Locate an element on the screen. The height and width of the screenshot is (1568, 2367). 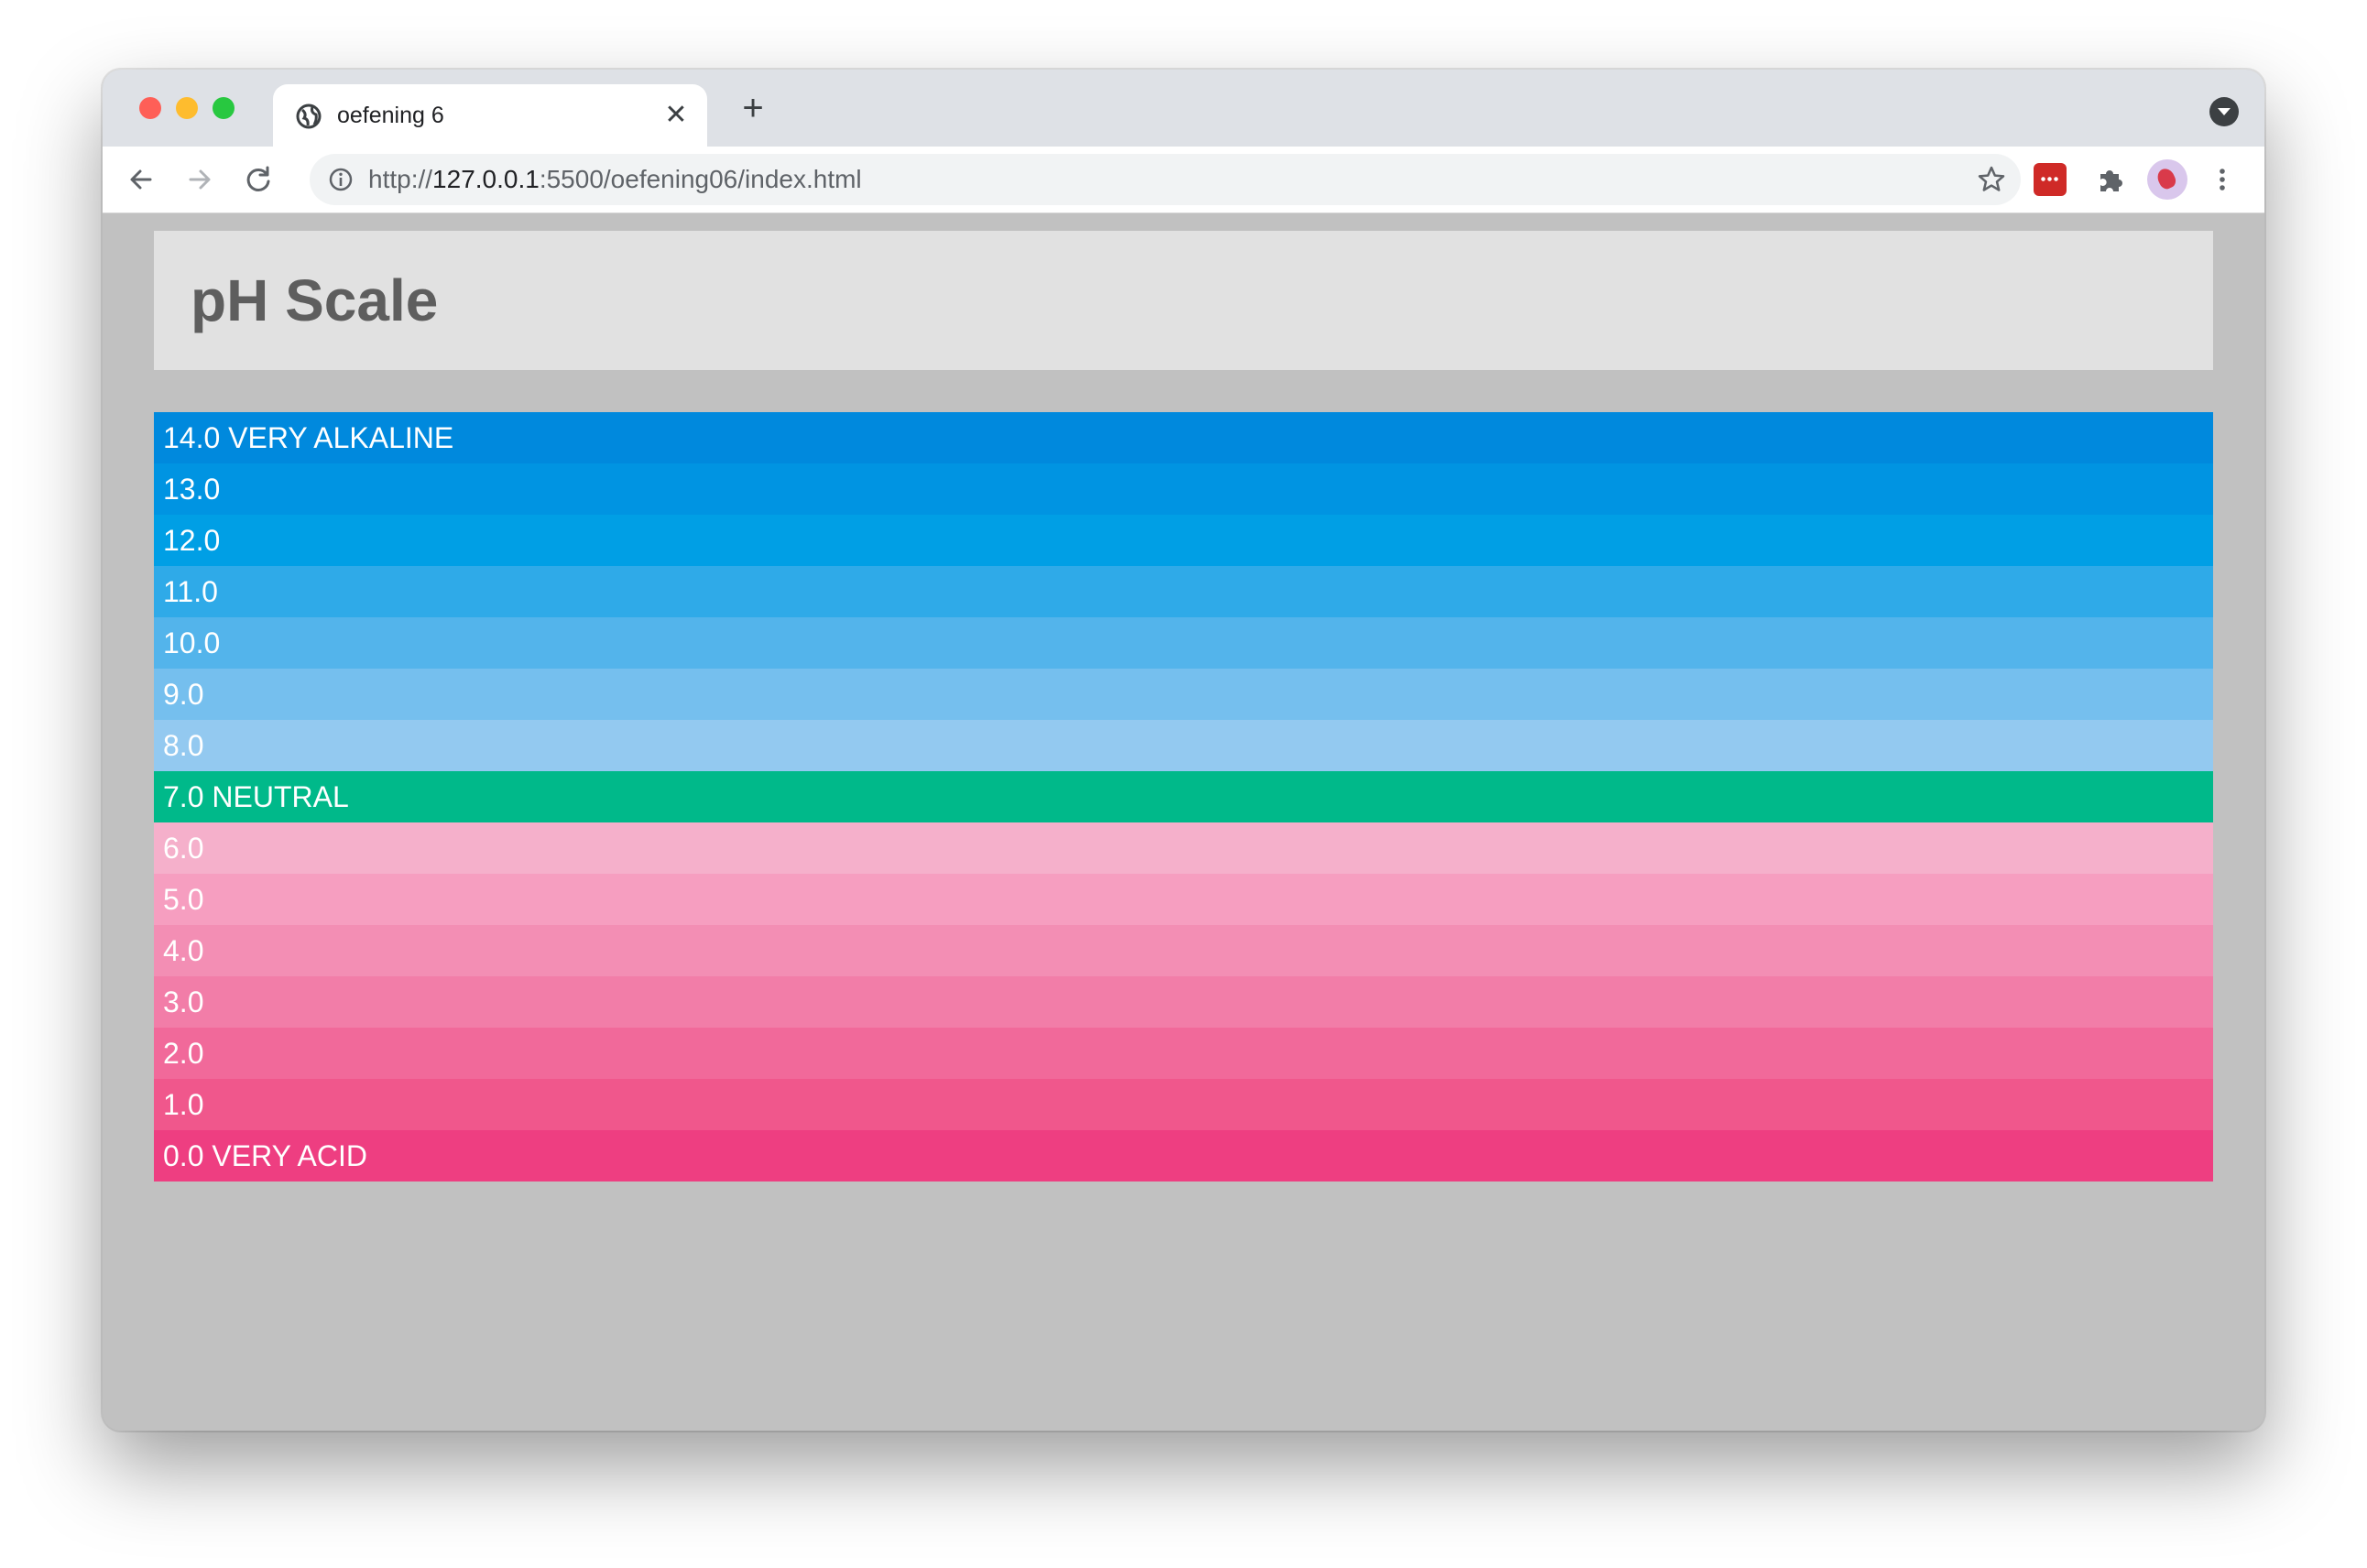
globe-icon is located at coordinates (308, 116).